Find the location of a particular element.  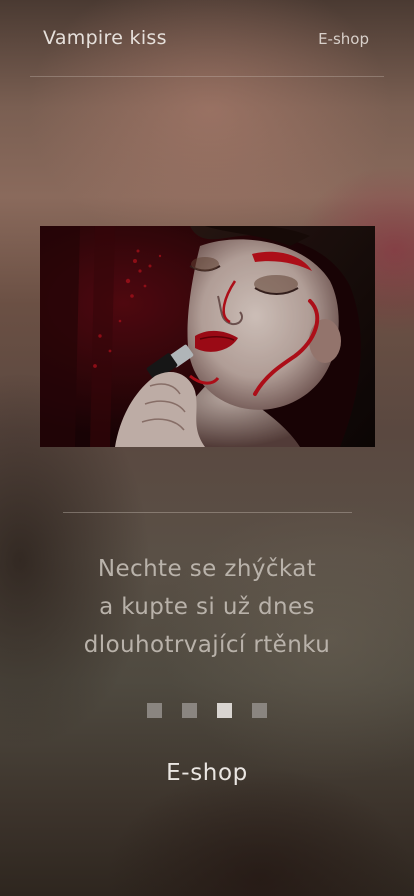

brand-logo: Vampire kiss is located at coordinates (105, 38).